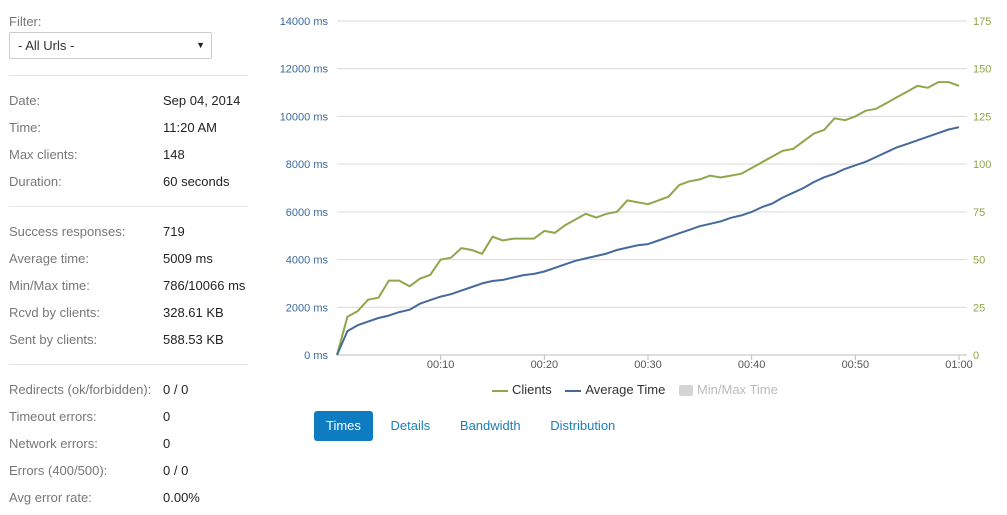  Describe the element at coordinates (737, 389) in the screenshot. I see `legend-label: Min/Max Time` at that location.